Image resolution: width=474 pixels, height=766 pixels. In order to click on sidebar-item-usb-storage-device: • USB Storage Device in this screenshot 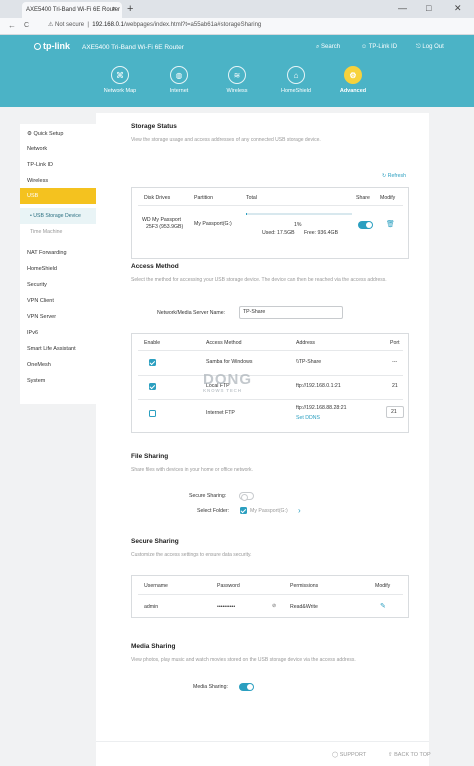, I will do `click(58, 216)`.